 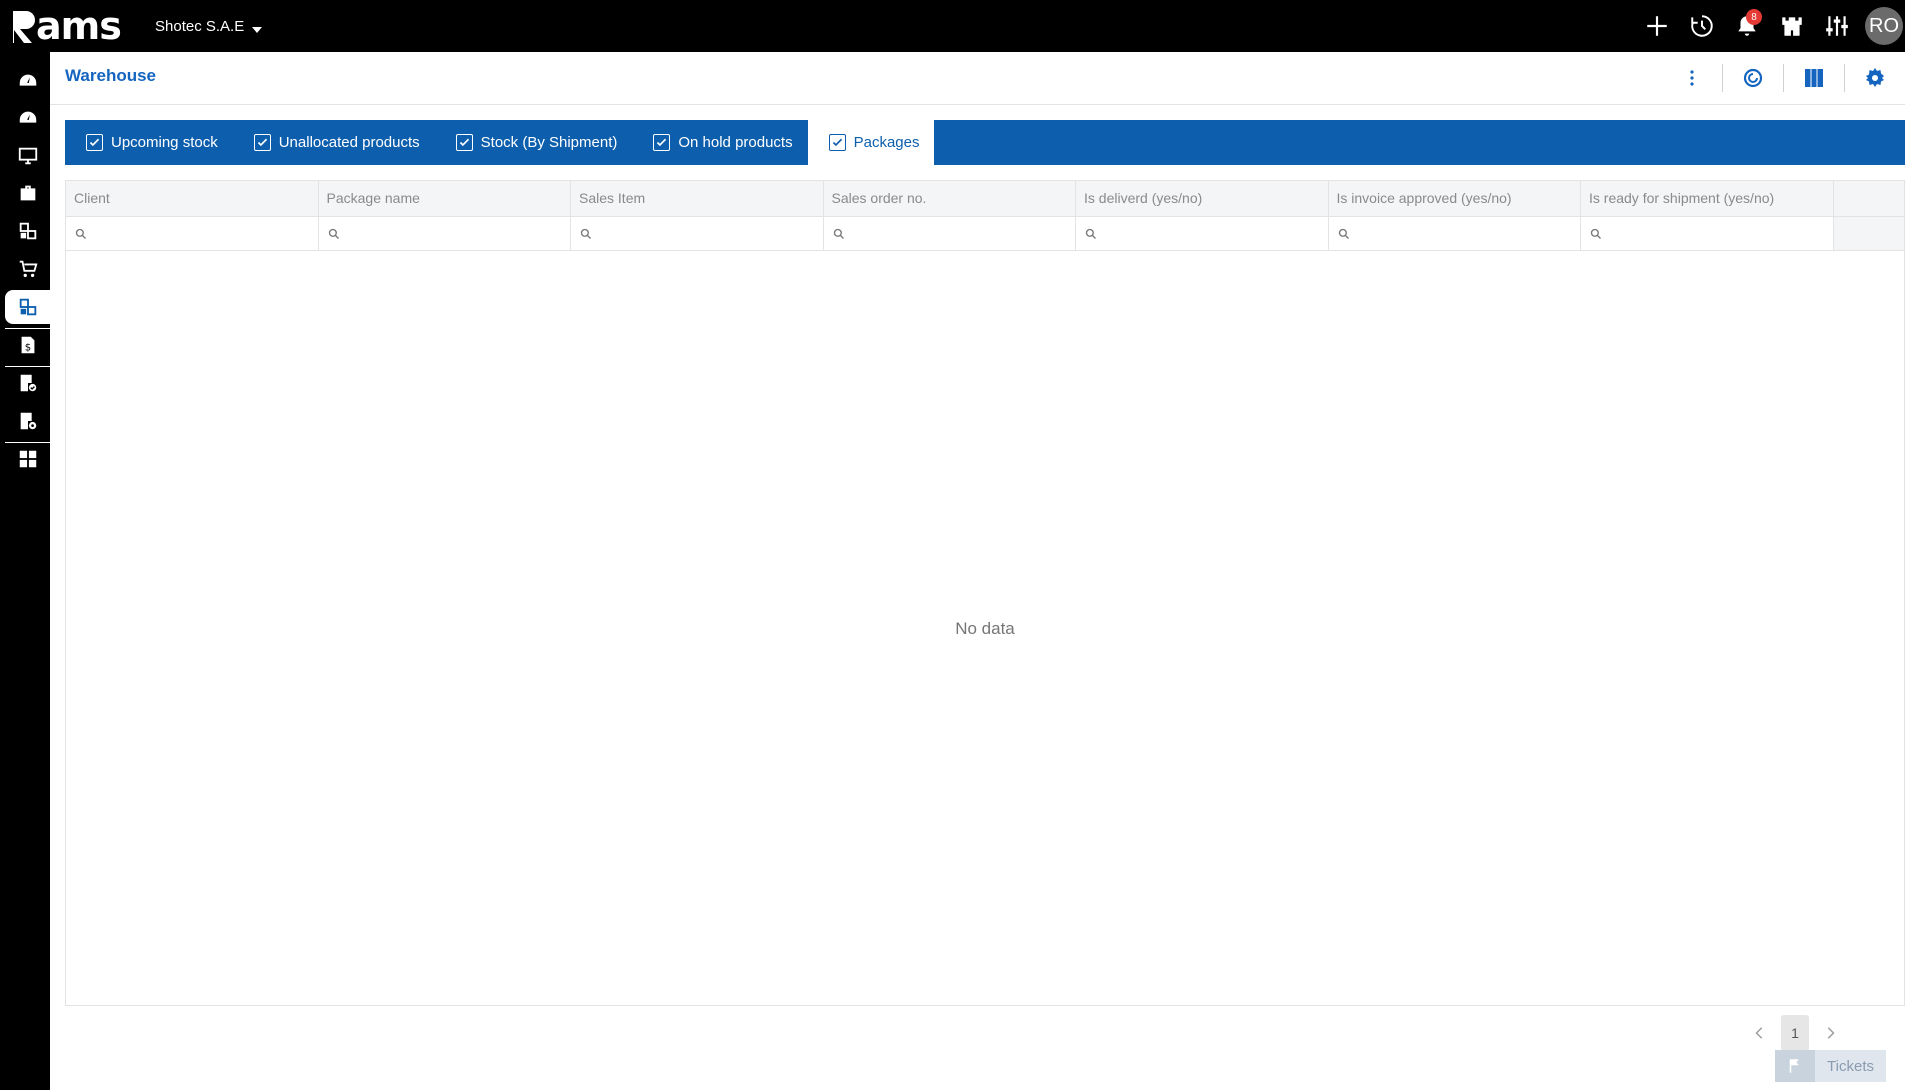 I want to click on sidebar-item-briefcase, so click(x=27, y=193).